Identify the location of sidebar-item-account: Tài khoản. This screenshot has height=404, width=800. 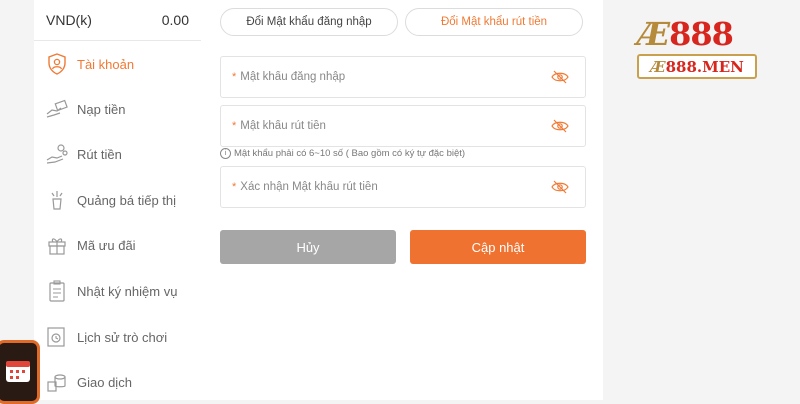
(117, 64).